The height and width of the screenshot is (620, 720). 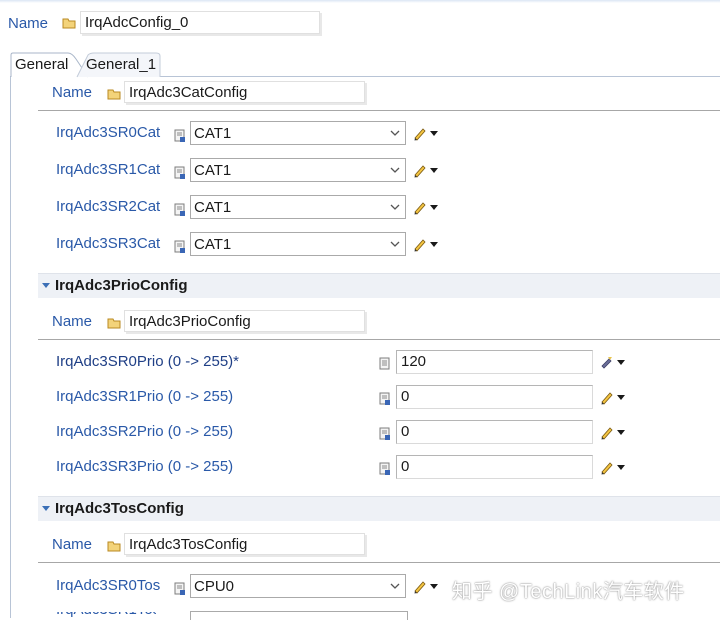 I want to click on tos-name-label: Name, so click(x=72, y=544).